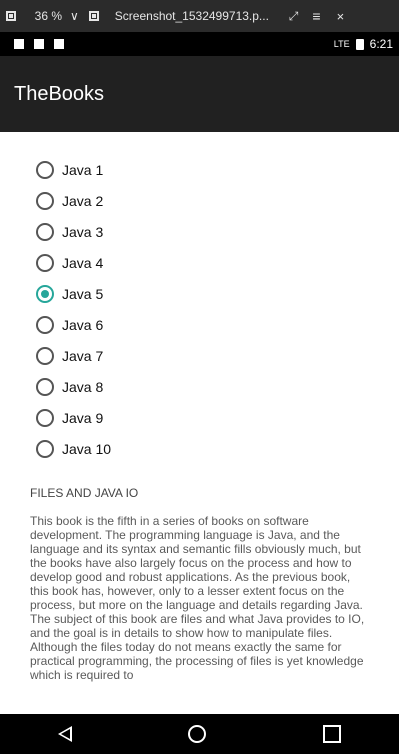 Image resolution: width=399 pixels, height=754 pixels. Describe the element at coordinates (39, 44) in the screenshot. I see `nfc-icon` at that location.